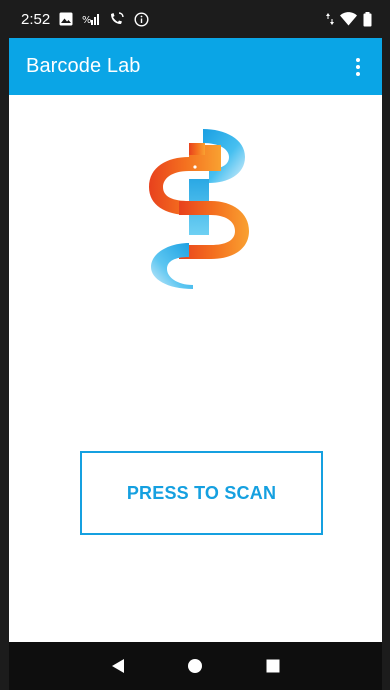  I want to click on navigation-bar, so click(195, 666).